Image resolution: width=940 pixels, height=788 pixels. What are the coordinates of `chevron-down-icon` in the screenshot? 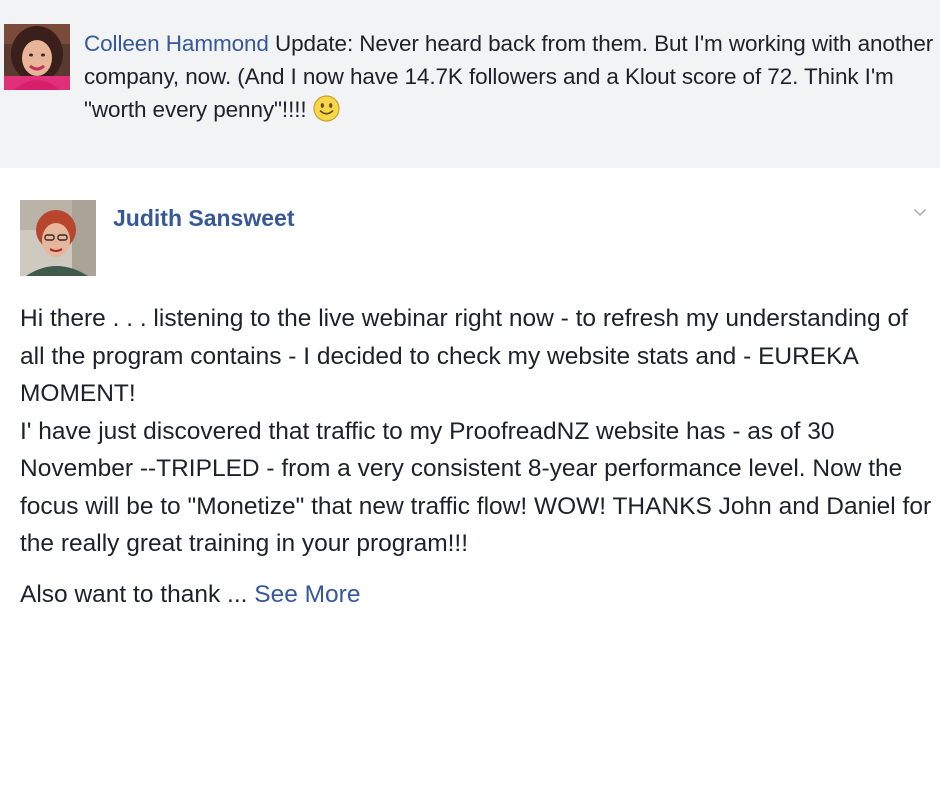 It's located at (920, 212).